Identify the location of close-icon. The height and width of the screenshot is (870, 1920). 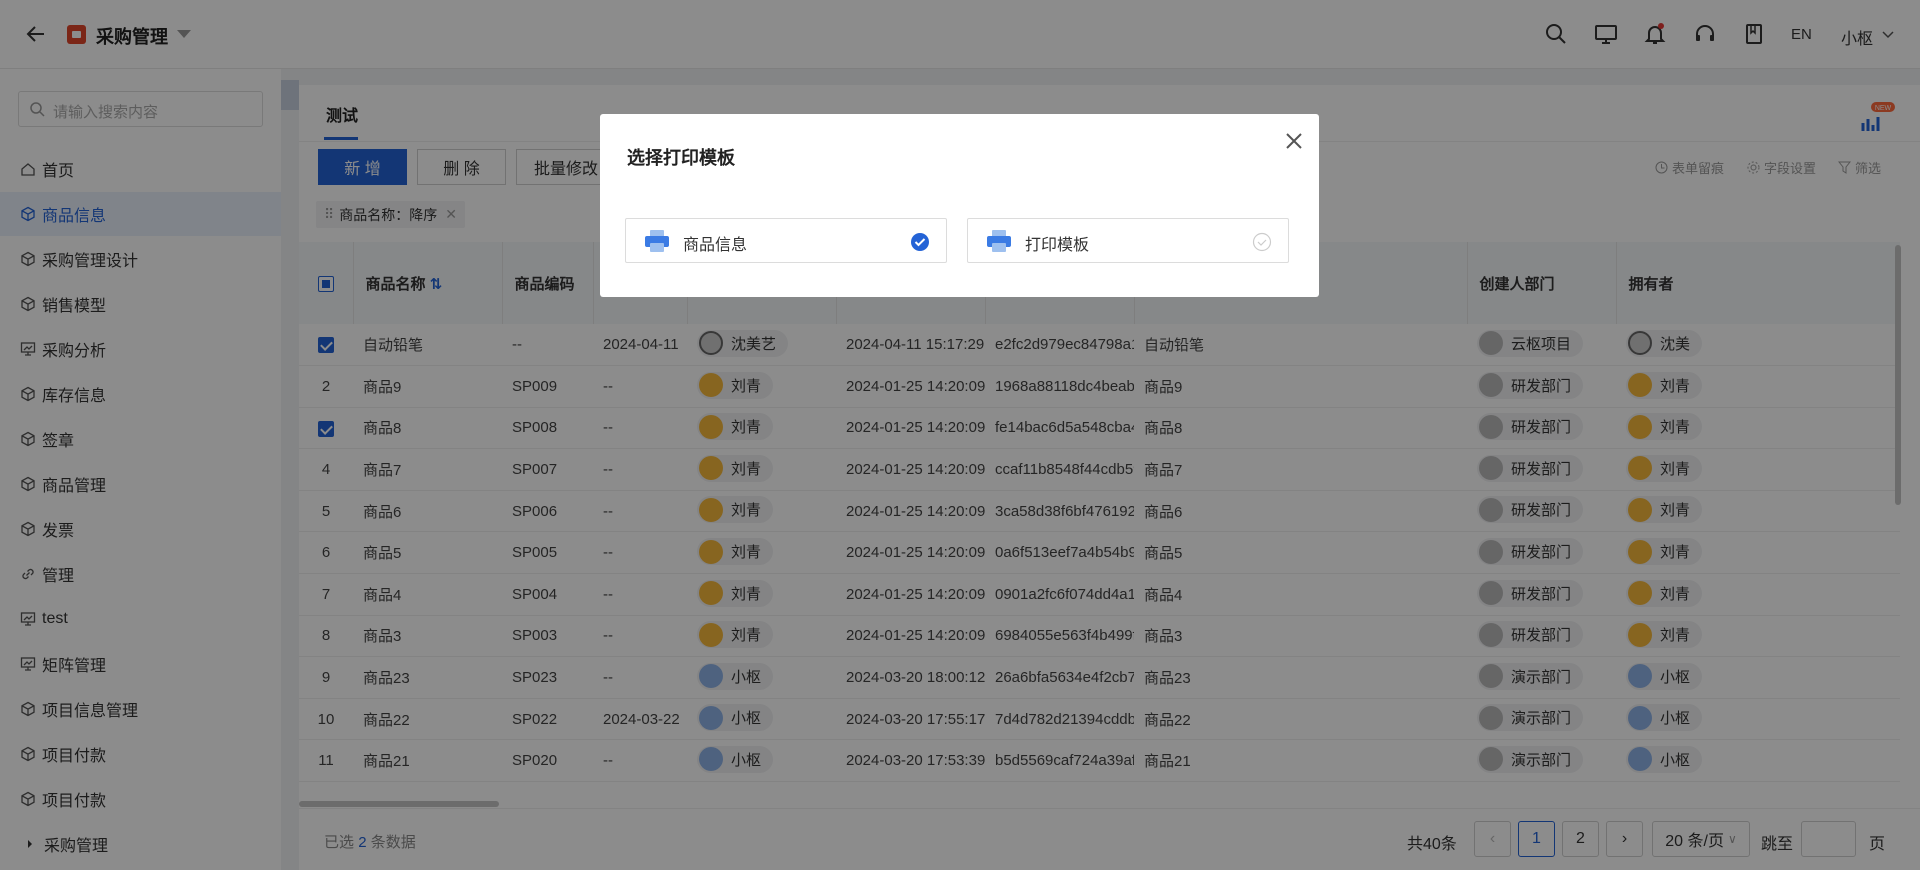
(1294, 141).